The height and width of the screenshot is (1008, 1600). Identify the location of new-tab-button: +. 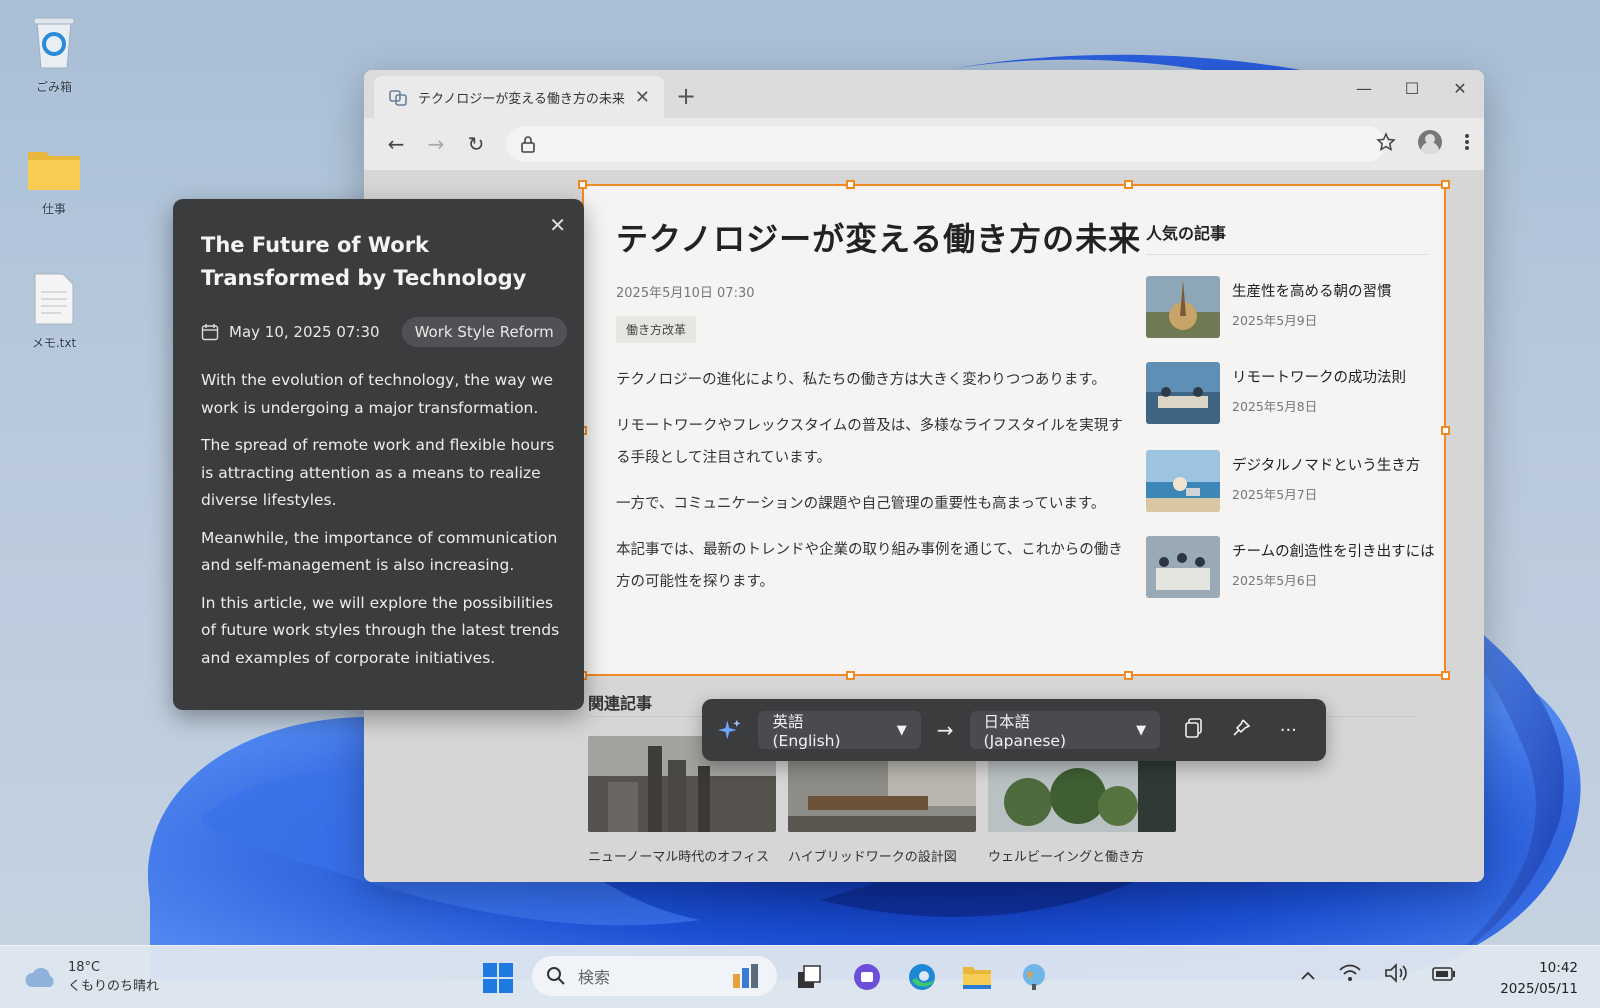
(686, 96).